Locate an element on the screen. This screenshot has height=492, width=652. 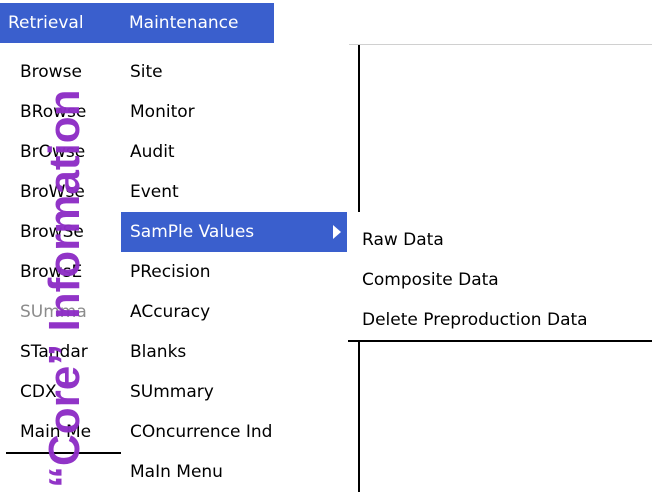
maintenance-item-blanks-label: Blanks is located at coordinates (158, 352).